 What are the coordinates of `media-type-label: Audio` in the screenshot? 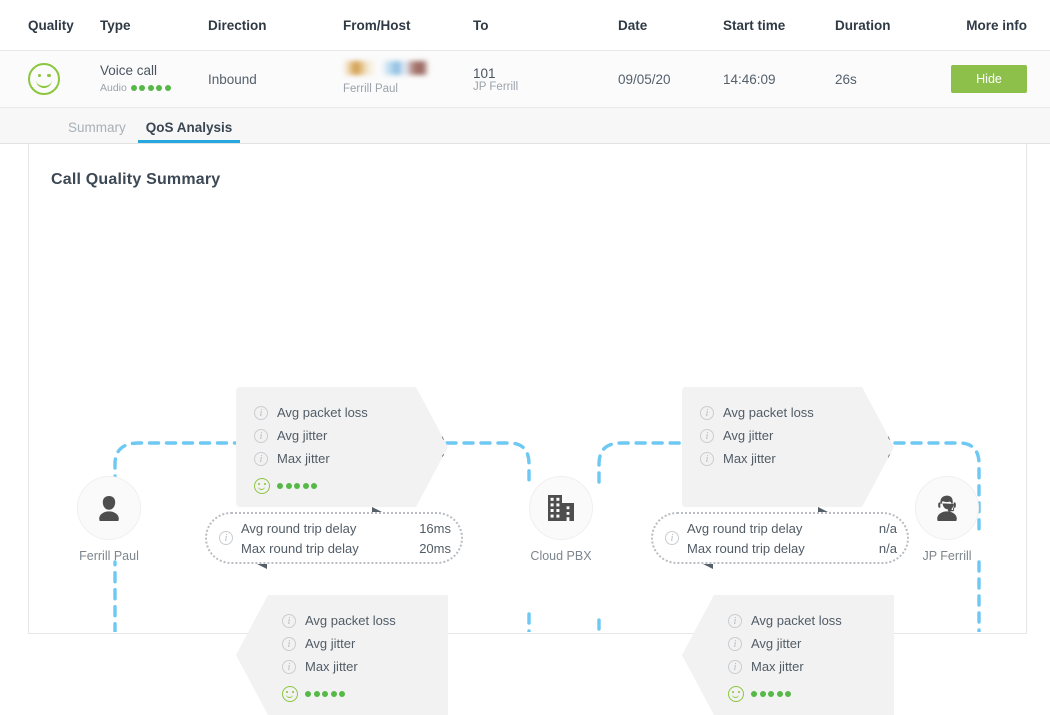 It's located at (113, 87).